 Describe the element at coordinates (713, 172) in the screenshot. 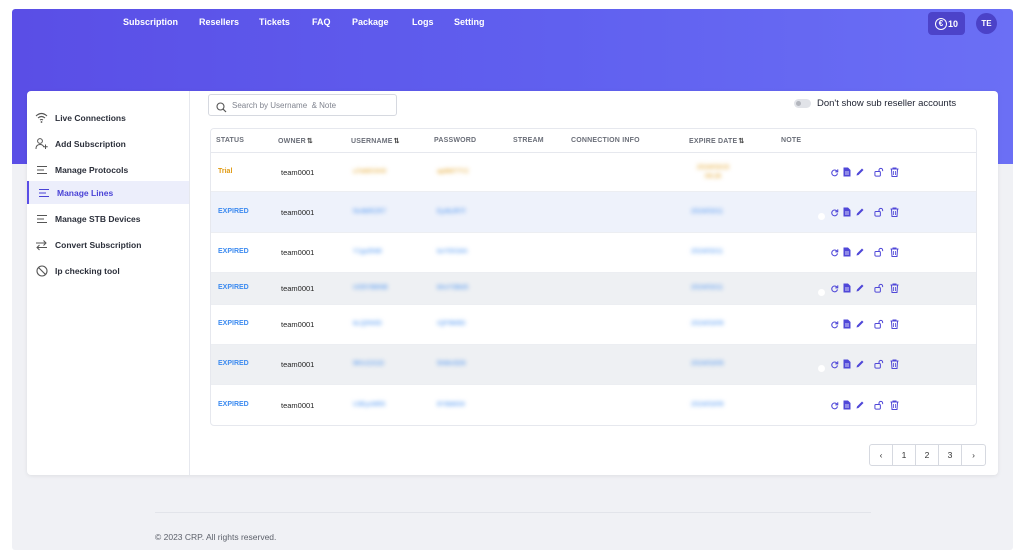

I see `expire-date-cell: 2024/03/15 09:26` at that location.